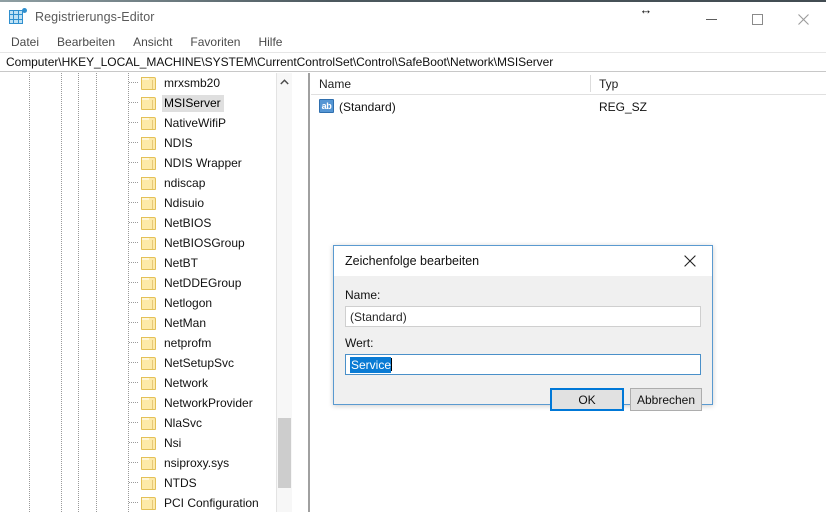 This screenshot has width=826, height=512. Describe the element at coordinates (211, 502) in the screenshot. I see `tree-item-label: PCI Configuration` at that location.